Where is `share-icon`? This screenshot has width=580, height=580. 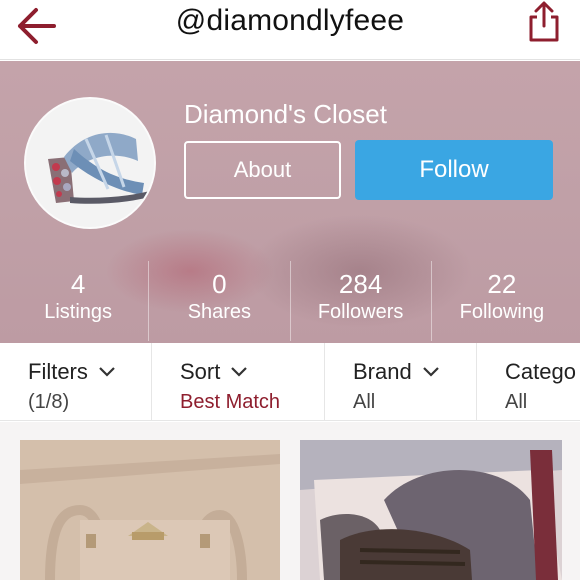
share-icon is located at coordinates (544, 21).